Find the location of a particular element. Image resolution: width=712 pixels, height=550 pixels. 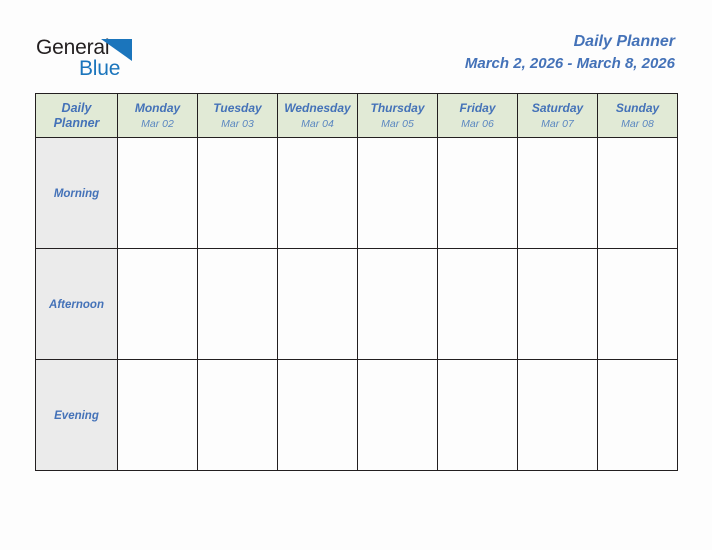

day-date-label: Mar 08 is located at coordinates (637, 123).